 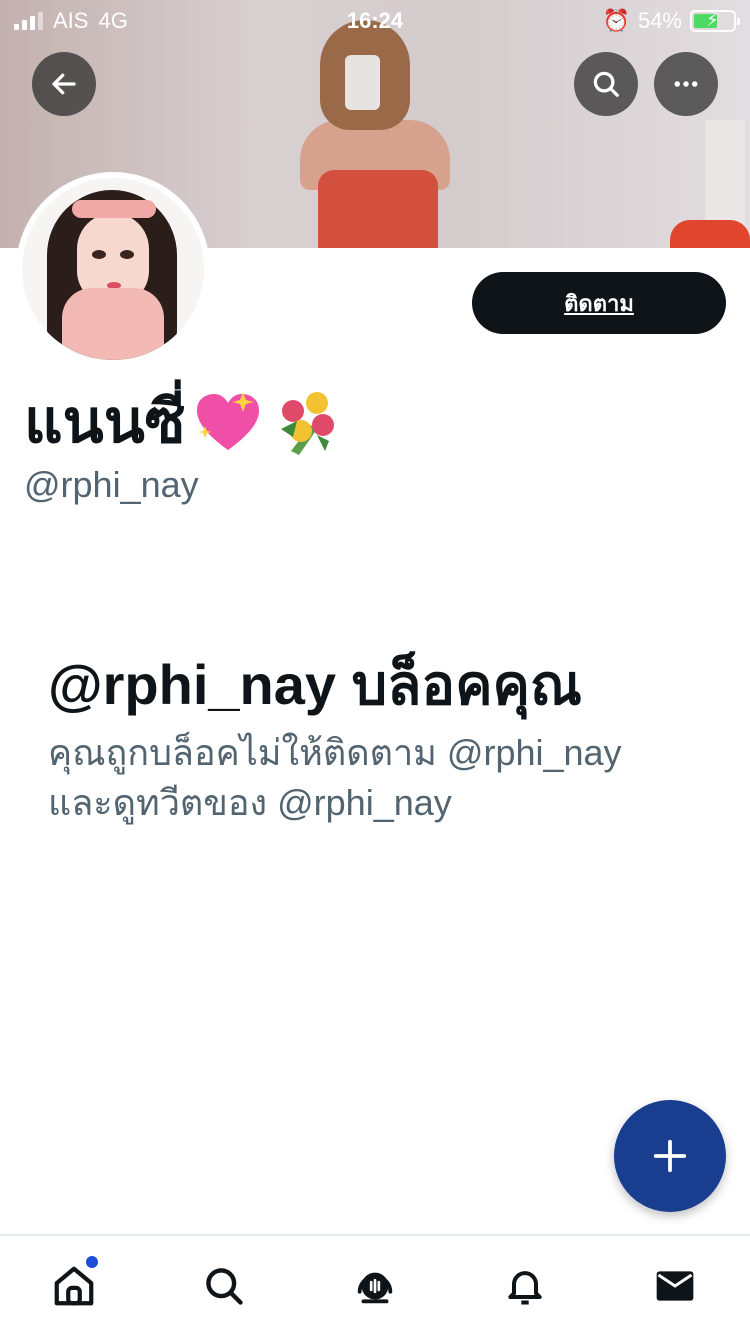 I want to click on back-button, so click(x=64, y=84).